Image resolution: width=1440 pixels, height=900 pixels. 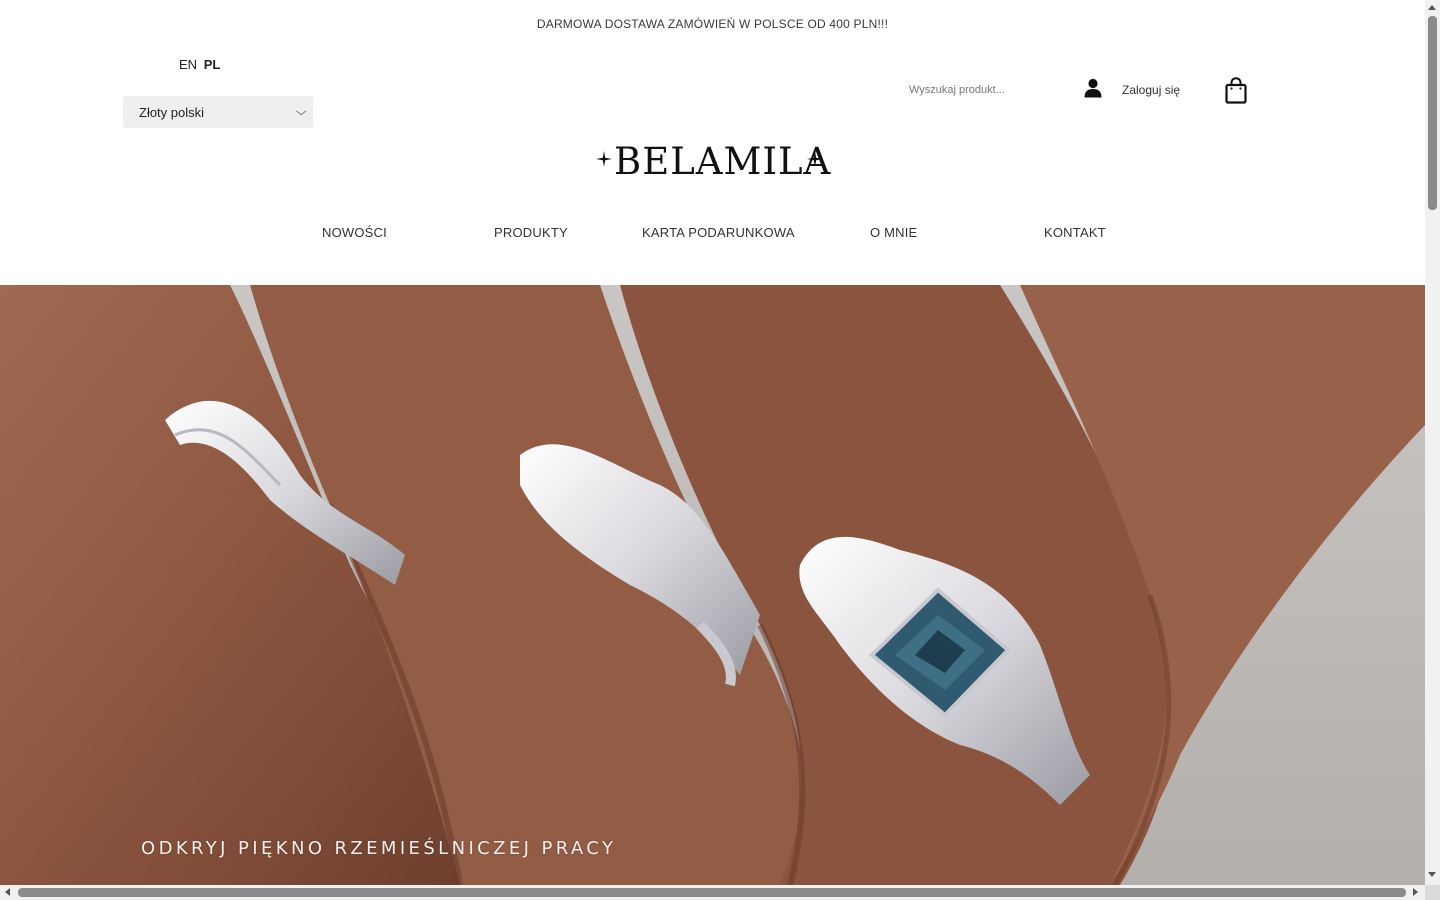 I want to click on scroll-down-arrow-icon, so click(x=1432, y=874).